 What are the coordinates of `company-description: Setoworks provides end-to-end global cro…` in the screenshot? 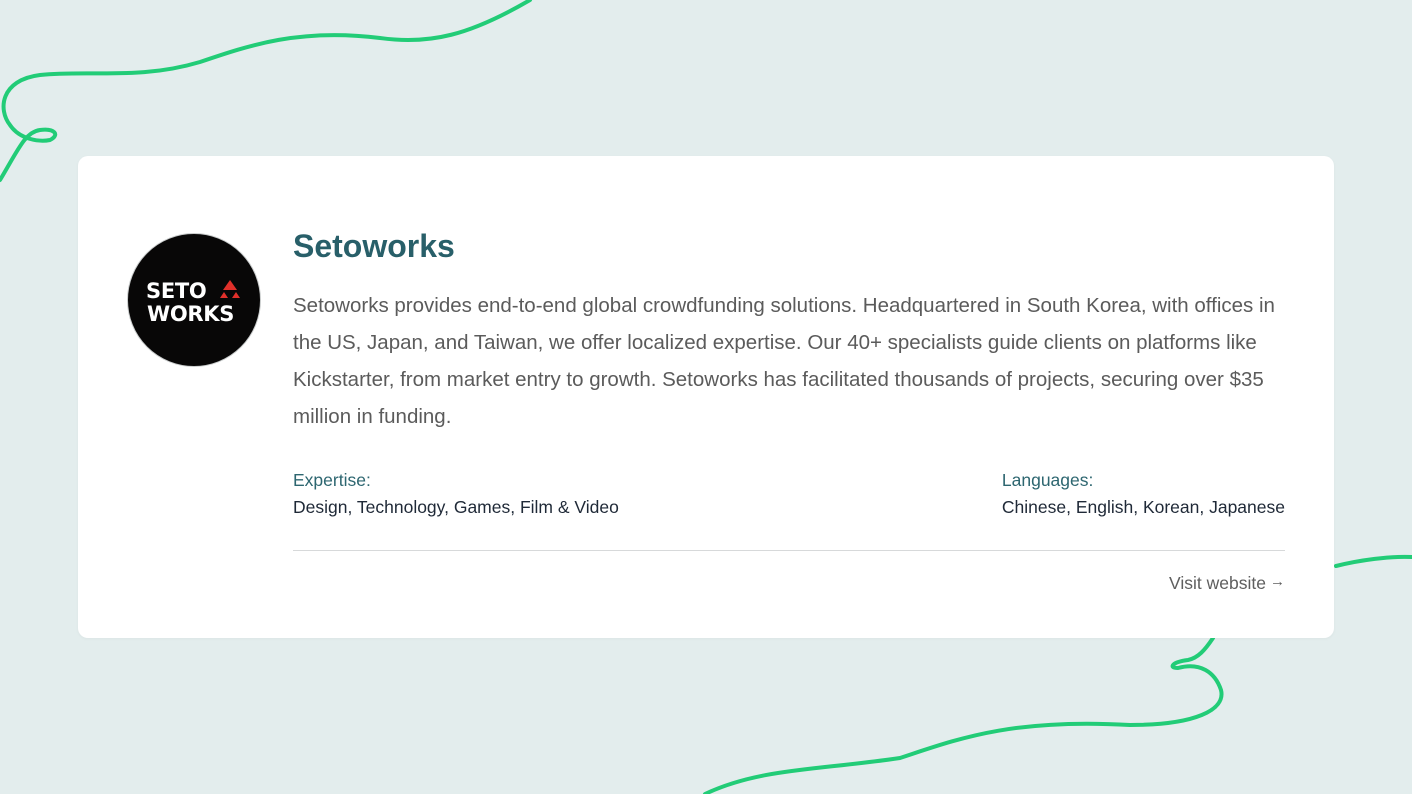 It's located at (784, 361).